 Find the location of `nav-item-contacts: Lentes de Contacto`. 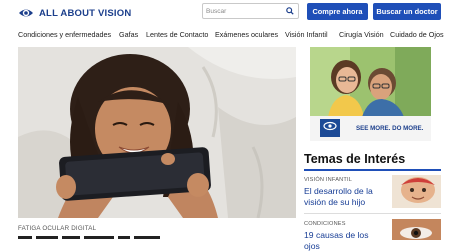

nav-item-contacts: Lentes de Contacto is located at coordinates (177, 34).